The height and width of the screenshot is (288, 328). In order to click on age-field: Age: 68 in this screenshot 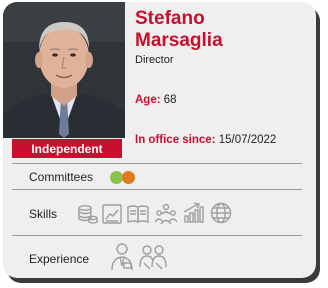, I will do `click(156, 100)`.